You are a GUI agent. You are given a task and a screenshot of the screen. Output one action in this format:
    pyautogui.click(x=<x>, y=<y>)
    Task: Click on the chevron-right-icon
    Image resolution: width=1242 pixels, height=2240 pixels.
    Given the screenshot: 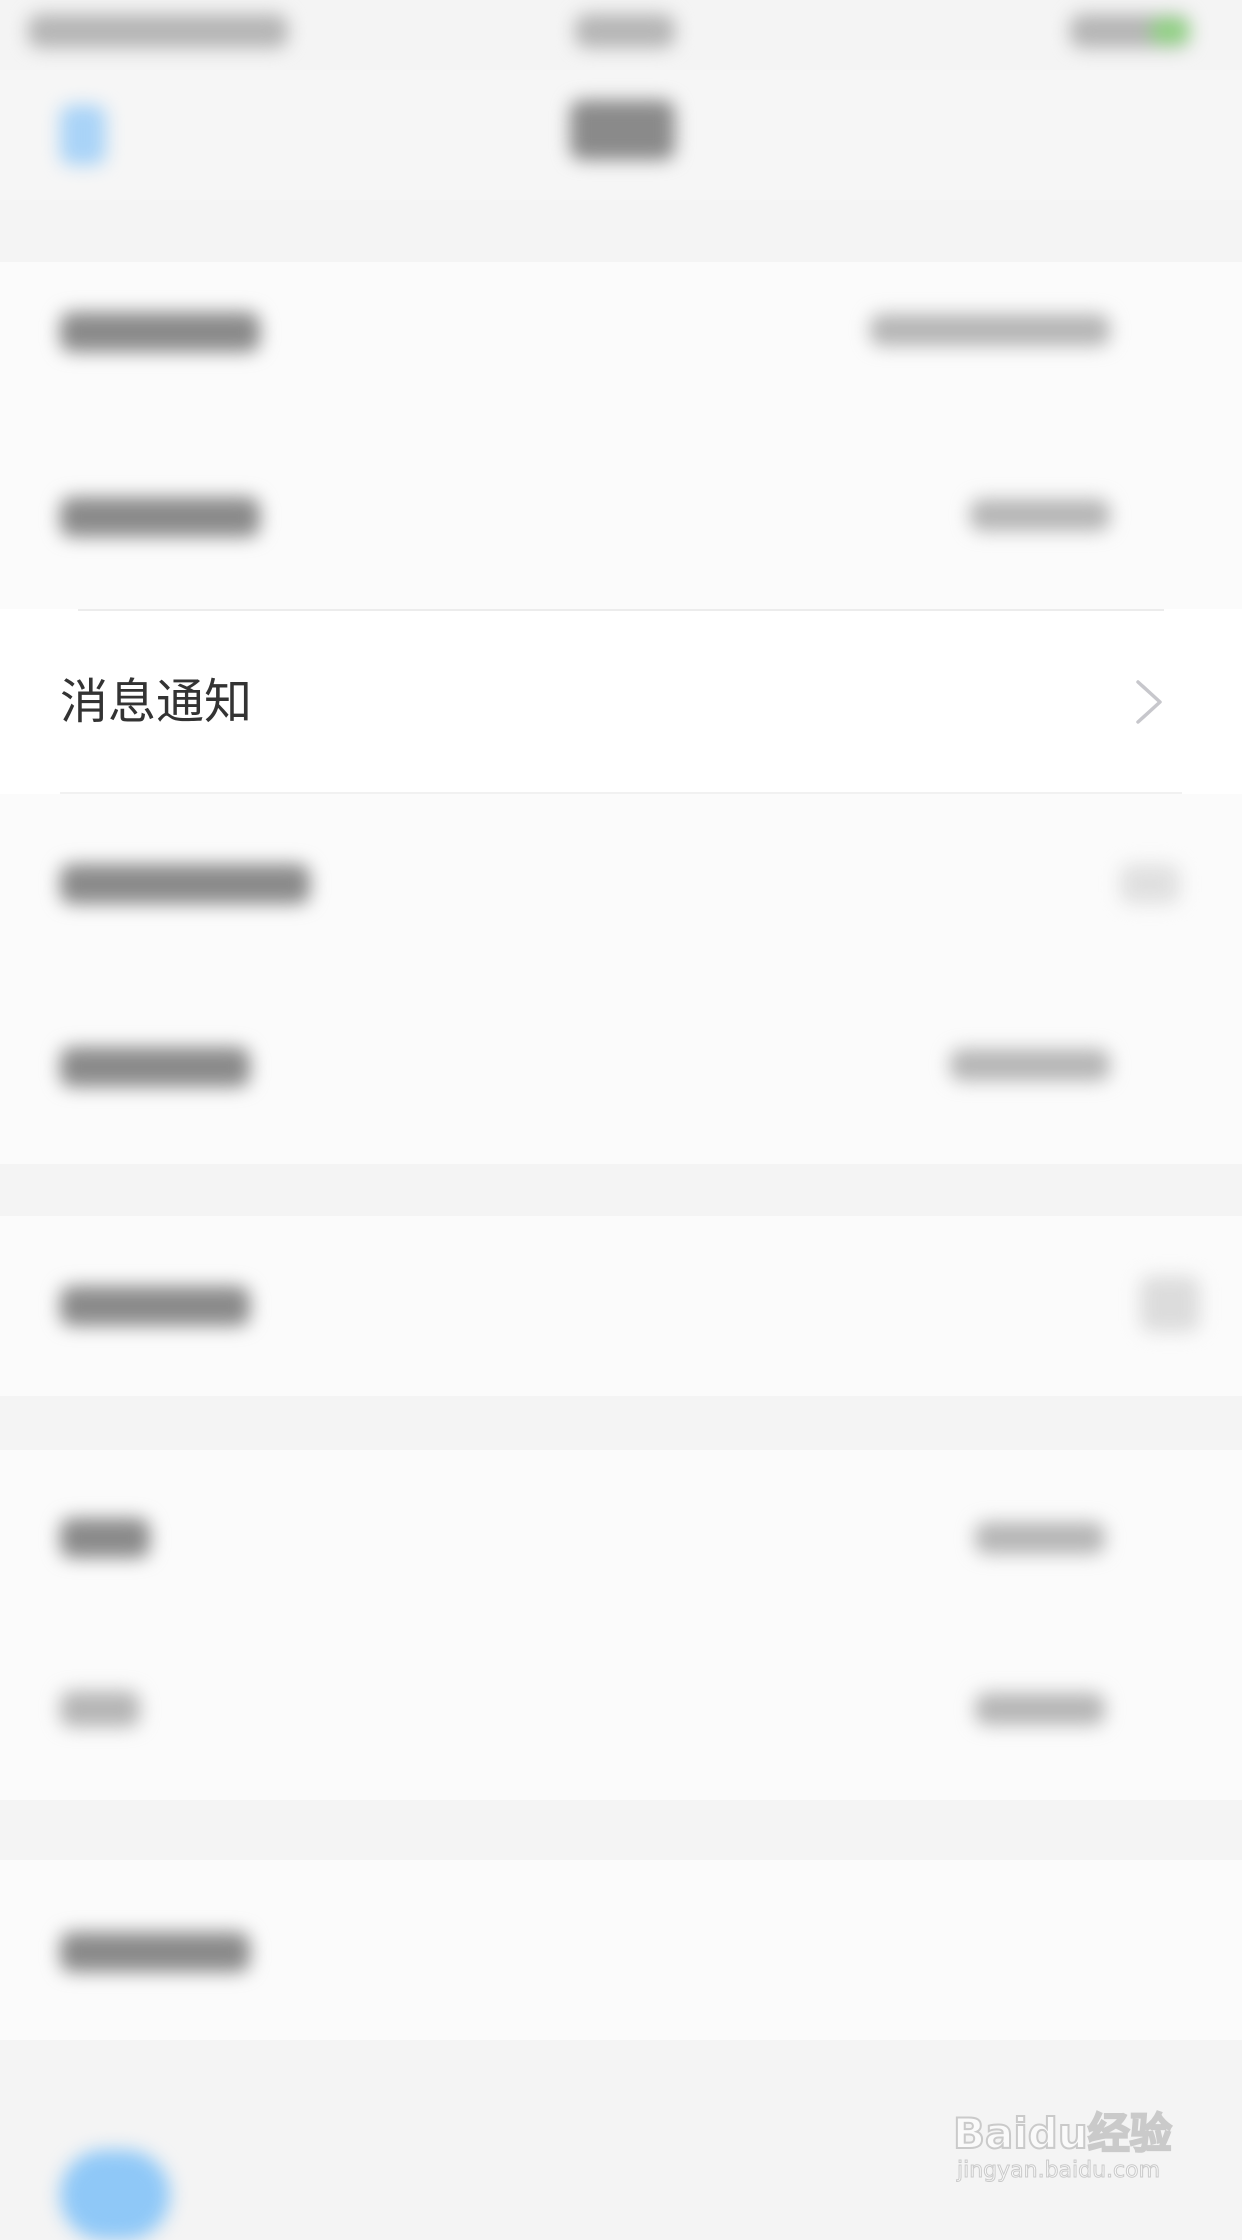 What is the action you would take?
    pyautogui.click(x=1149, y=702)
    